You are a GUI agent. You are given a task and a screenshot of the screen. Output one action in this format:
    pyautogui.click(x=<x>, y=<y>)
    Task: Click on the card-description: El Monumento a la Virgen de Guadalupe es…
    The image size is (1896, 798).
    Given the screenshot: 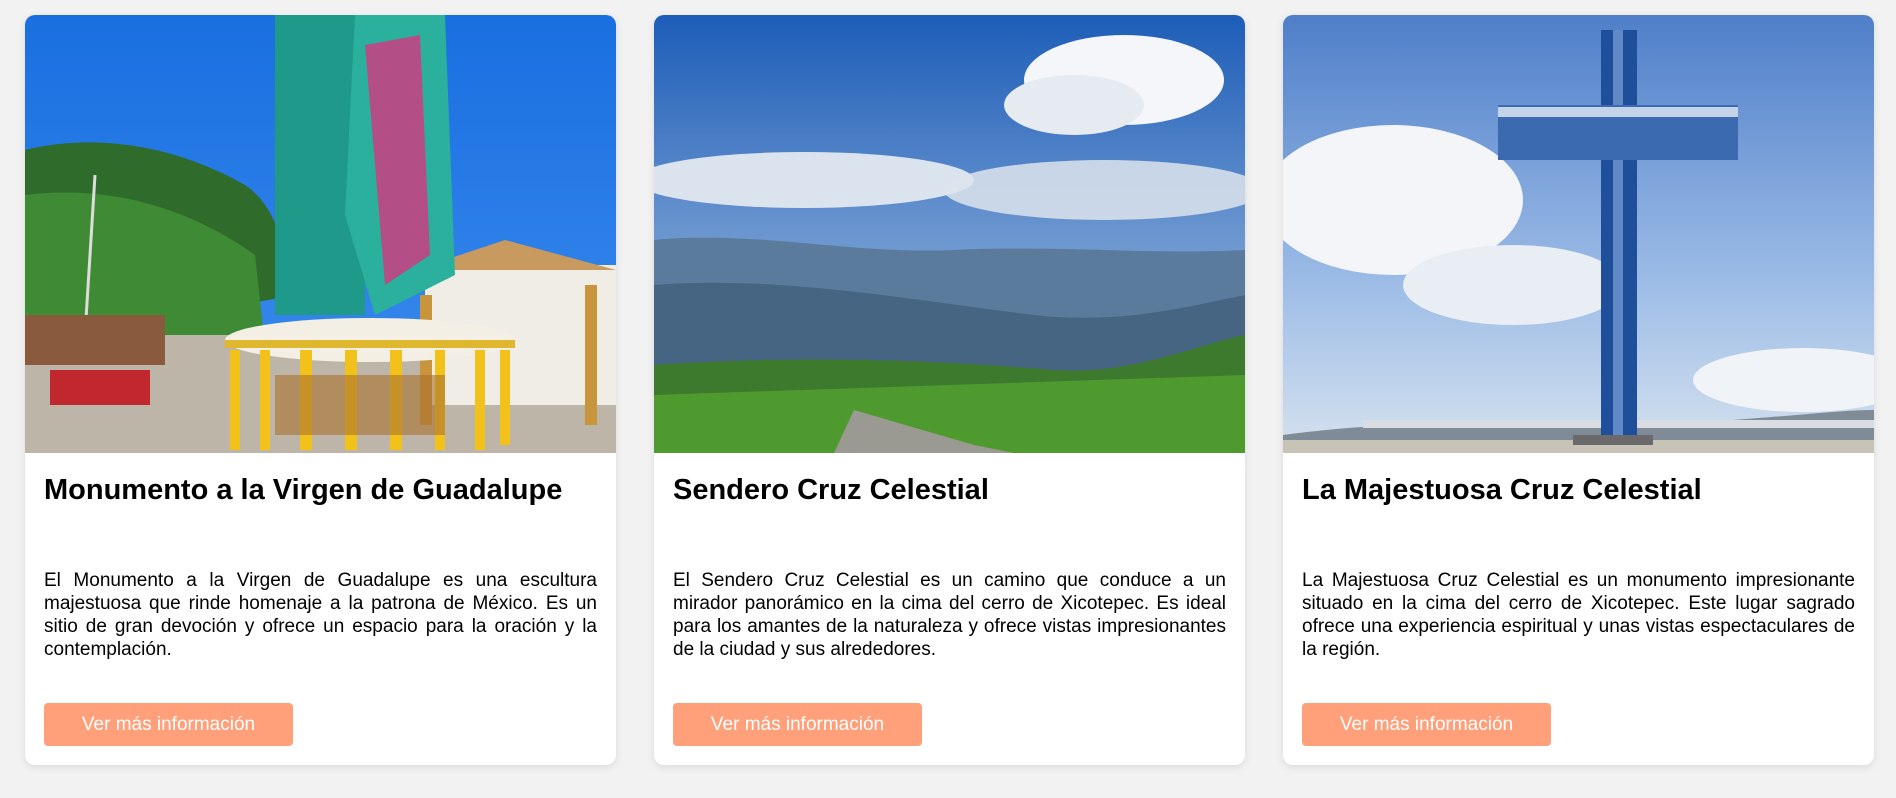 What is the action you would take?
    pyautogui.click(x=320, y=615)
    